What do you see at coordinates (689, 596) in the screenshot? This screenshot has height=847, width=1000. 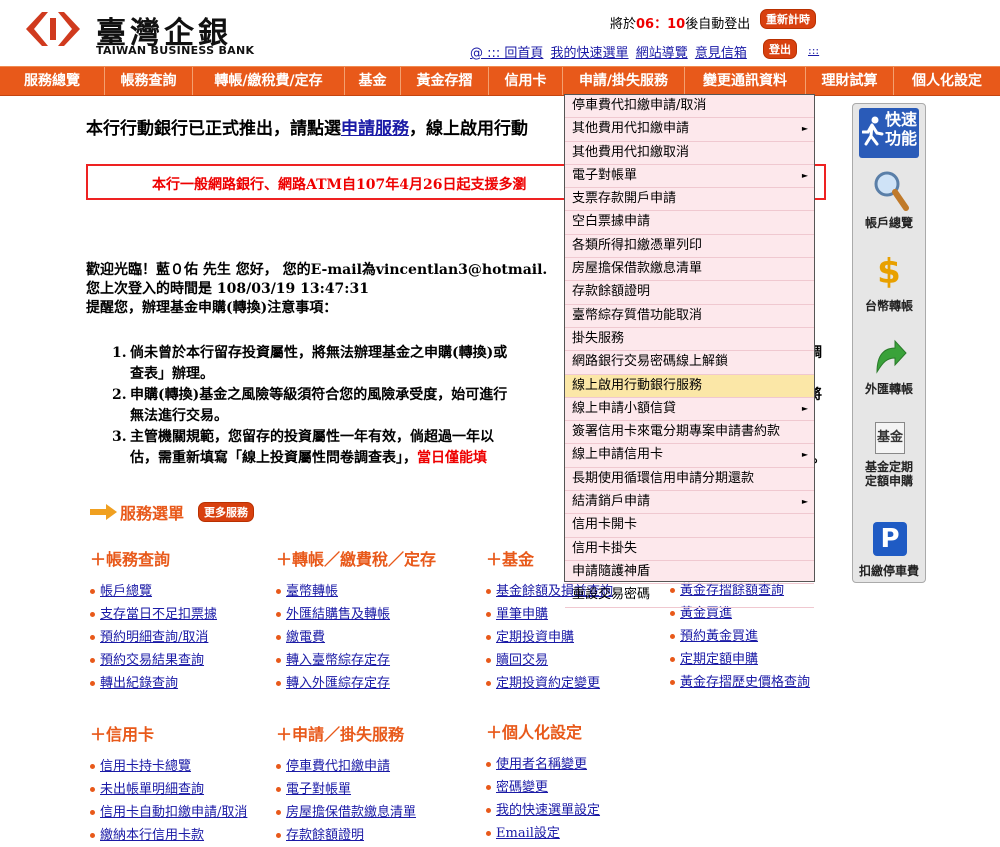 I see `dropdown-item: 重設交易密碼` at bounding box center [689, 596].